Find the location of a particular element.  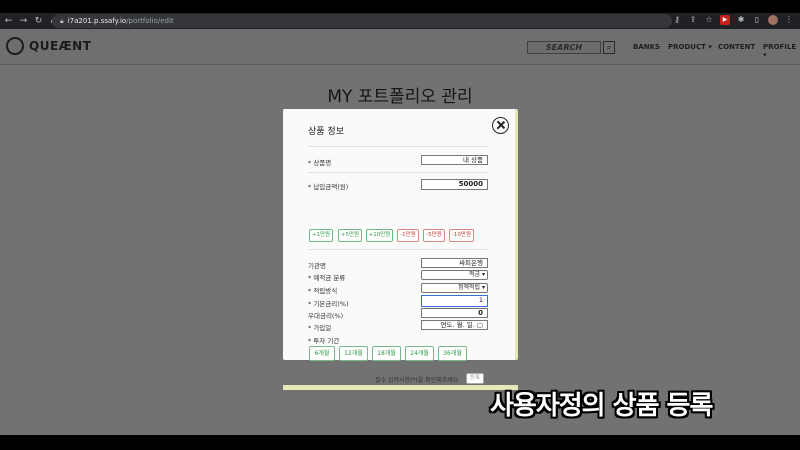

required-fields-note: 필수 입력사항(*)을 확인해주세요. is located at coordinates (418, 380).